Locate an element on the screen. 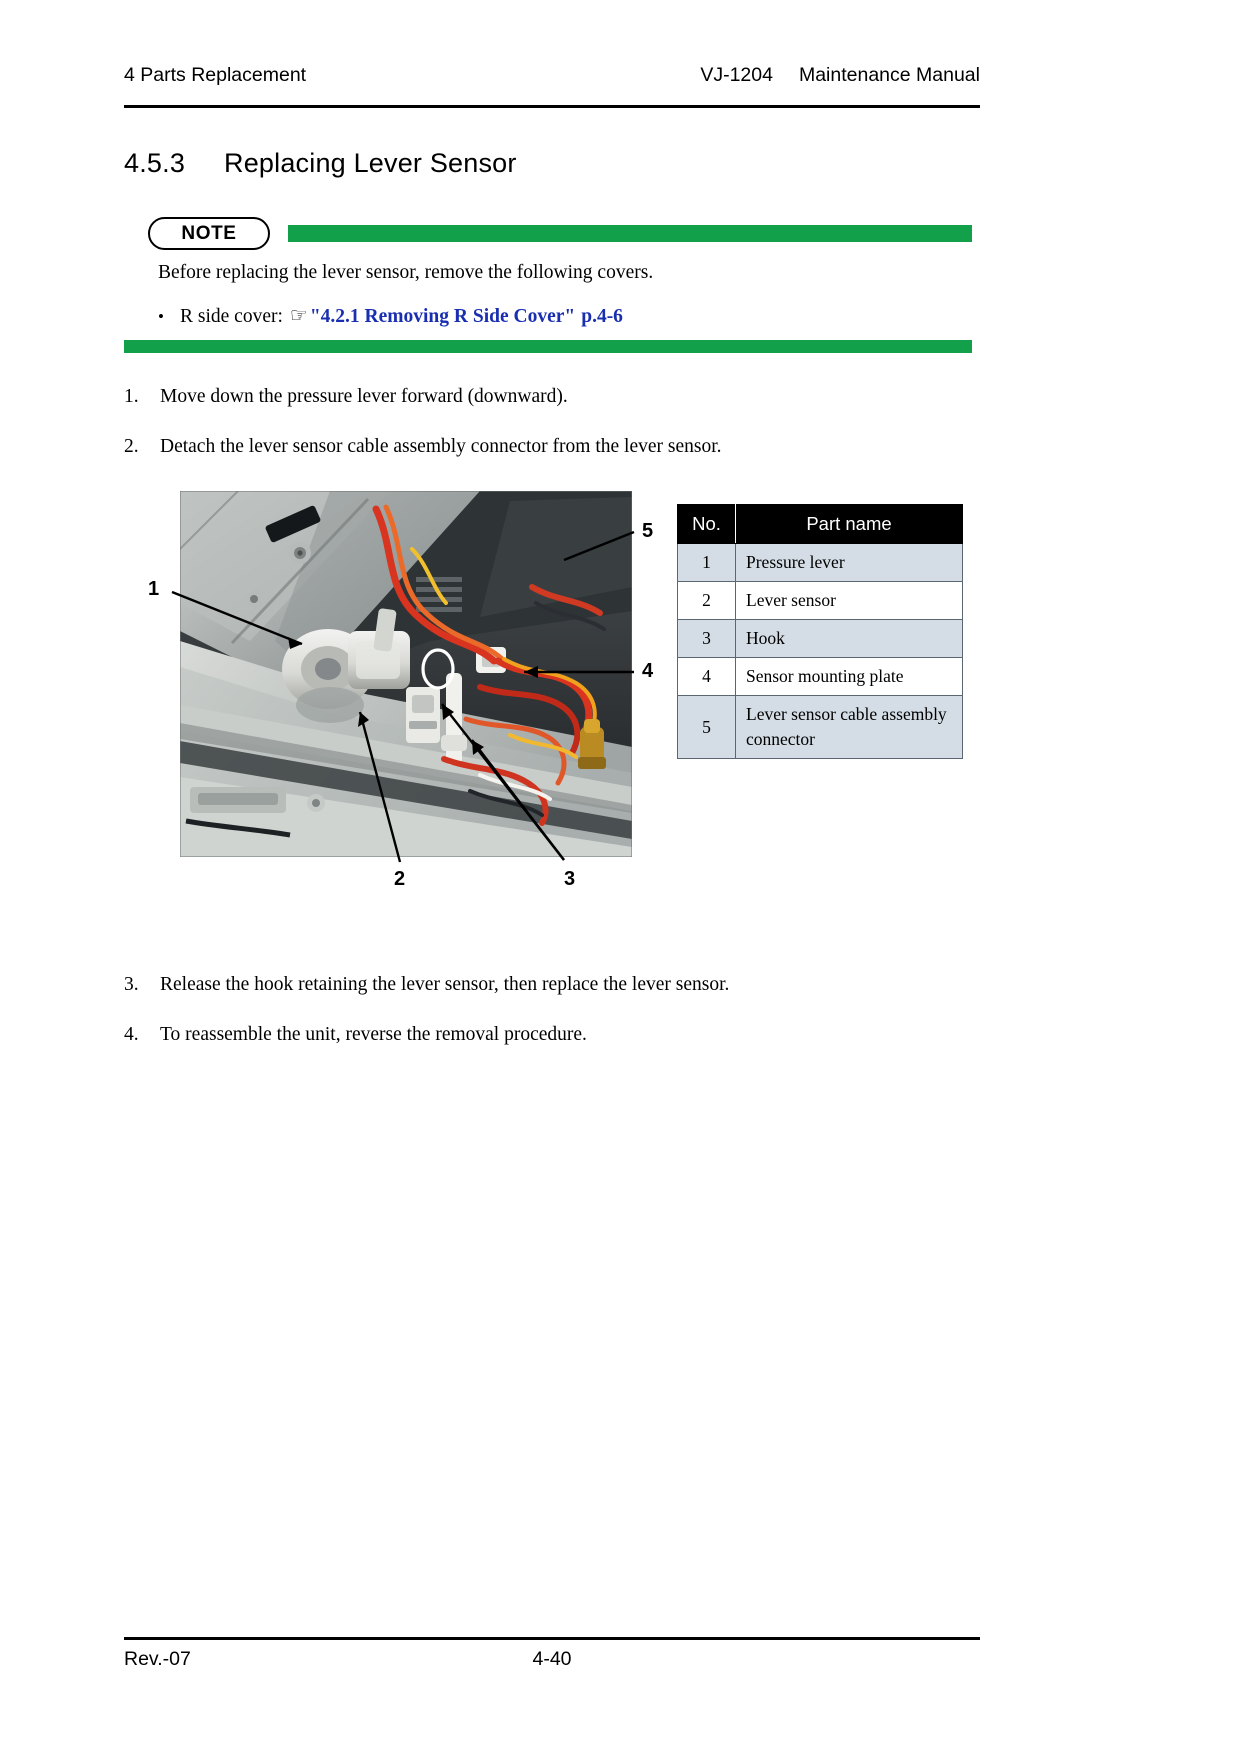  table-row: 3 Hook is located at coordinates (820, 638).